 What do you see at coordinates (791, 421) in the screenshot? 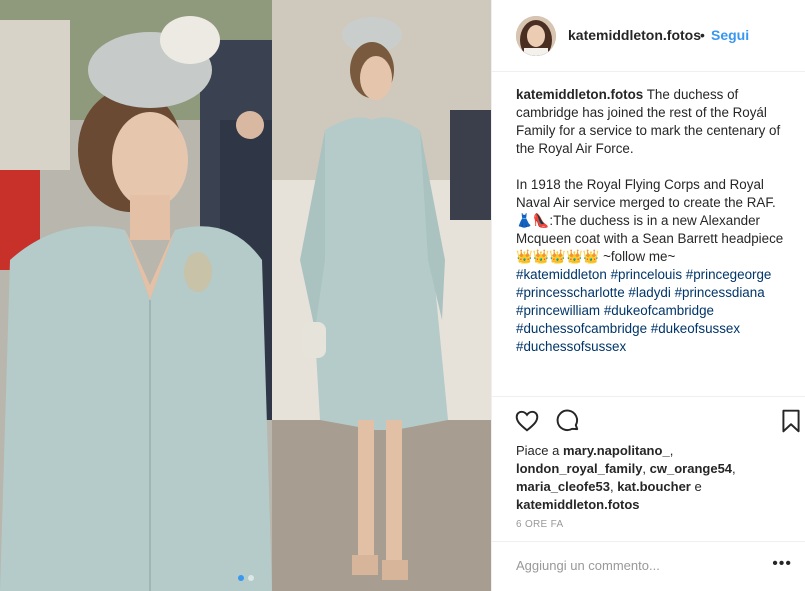
I see `bookmark-icon` at bounding box center [791, 421].